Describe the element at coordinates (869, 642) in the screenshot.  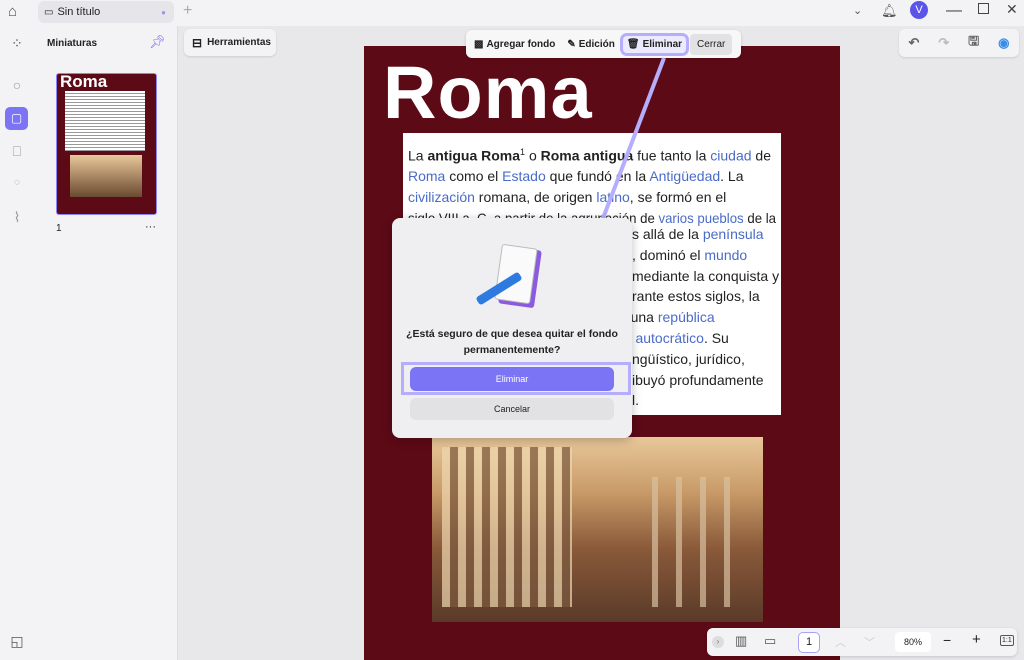
I see `next-page-icon: ﹀` at that location.